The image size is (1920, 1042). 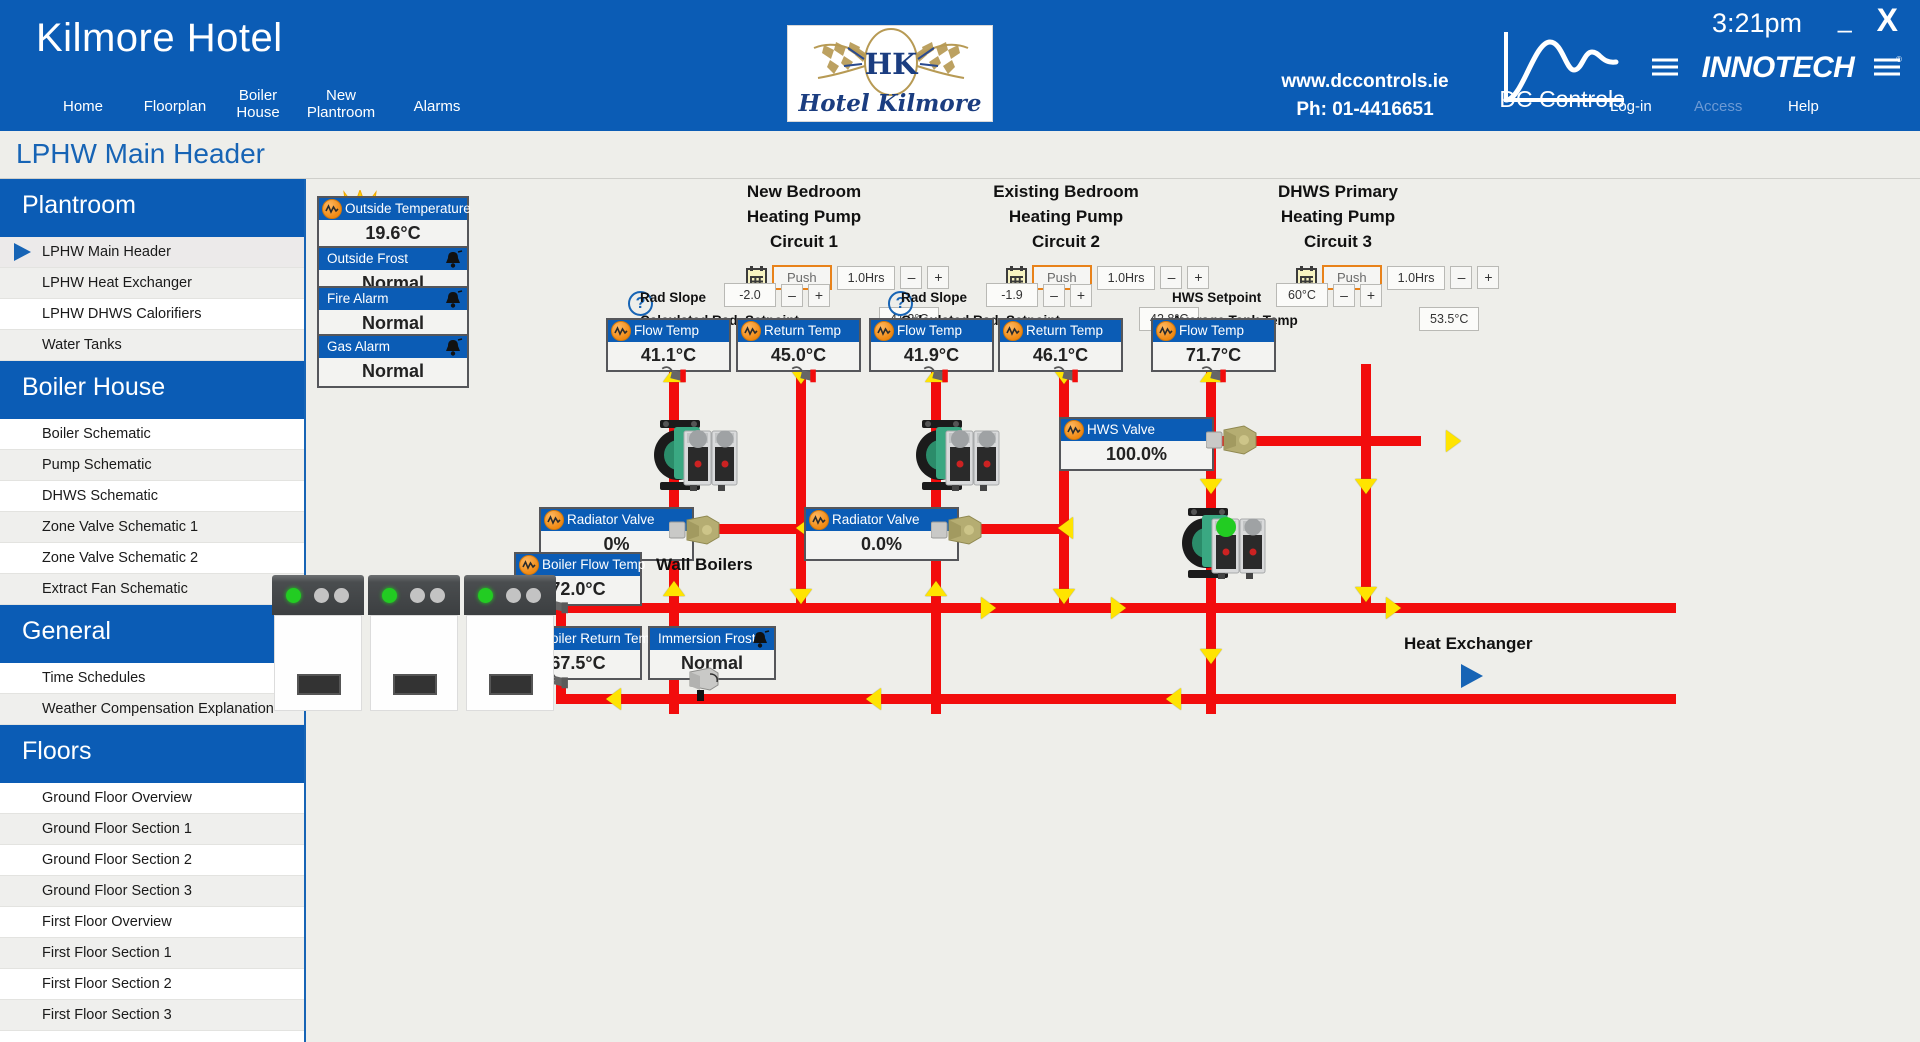 What do you see at coordinates (798, 345) in the screenshot?
I see `circuit-1-return-temp-box: Return Temp 45.0°C` at bounding box center [798, 345].